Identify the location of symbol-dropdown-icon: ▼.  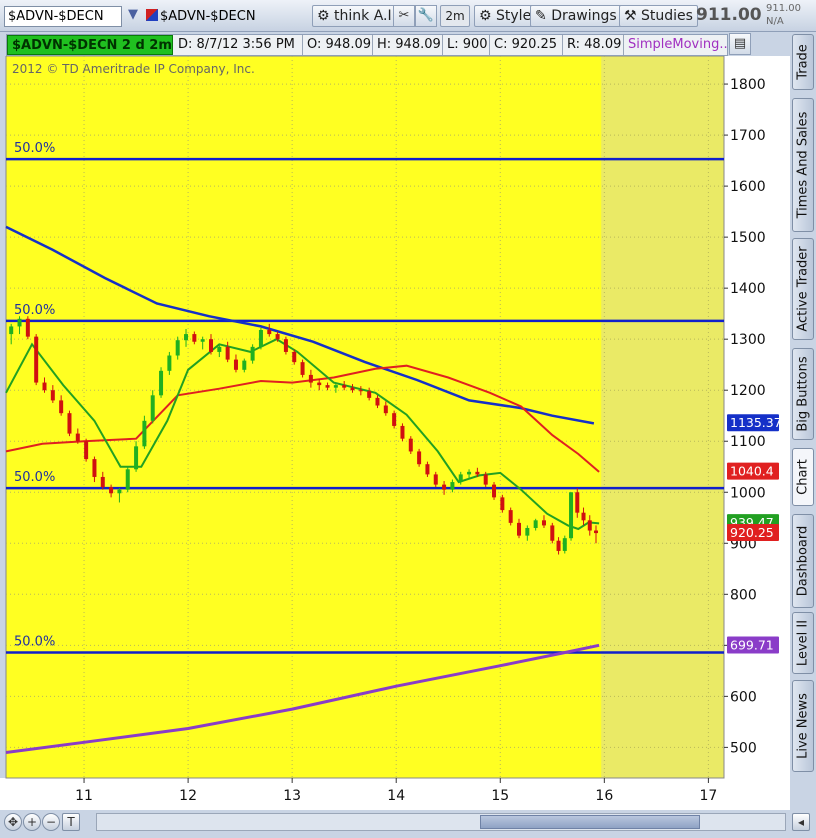
(133, 16).